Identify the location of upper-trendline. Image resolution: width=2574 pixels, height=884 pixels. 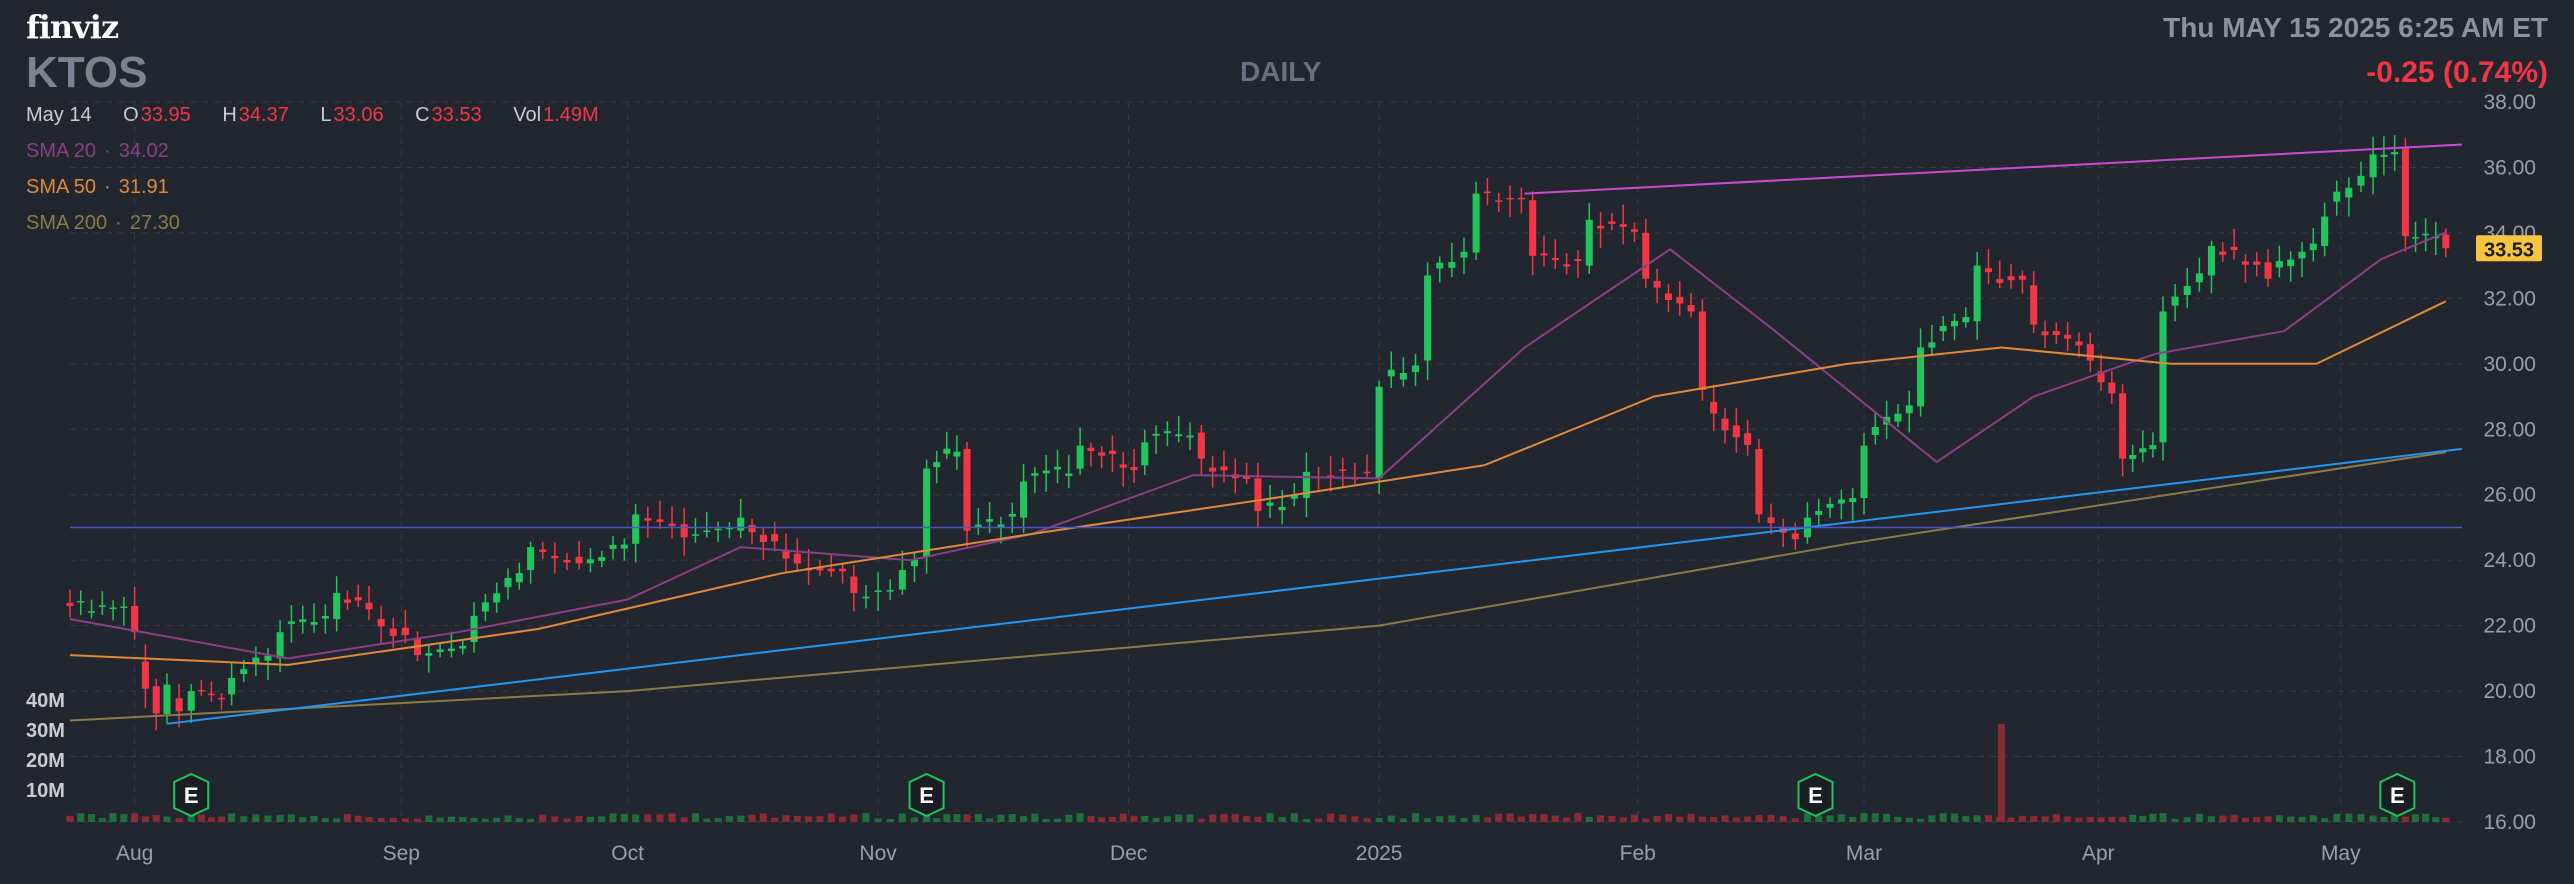
(1993, 169).